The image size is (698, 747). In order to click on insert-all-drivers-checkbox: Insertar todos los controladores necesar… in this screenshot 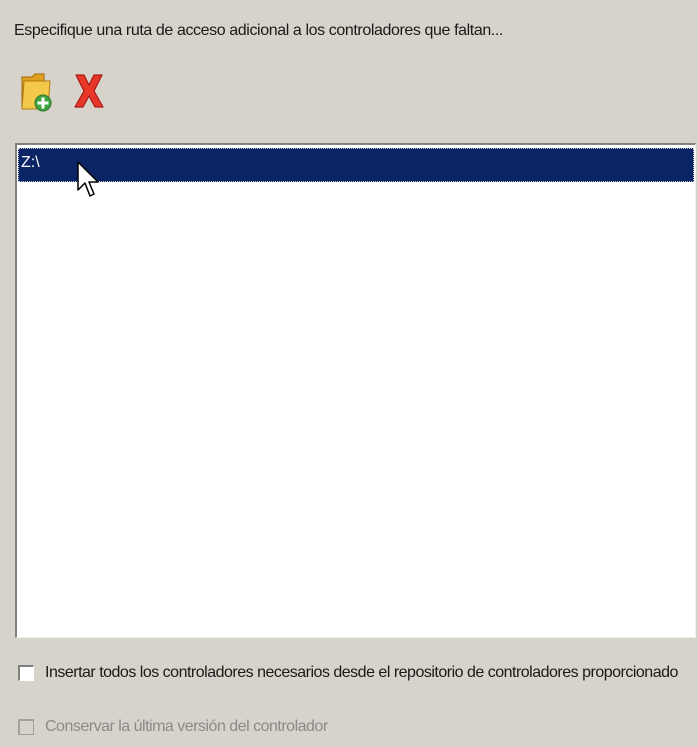, I will do `click(348, 673)`.